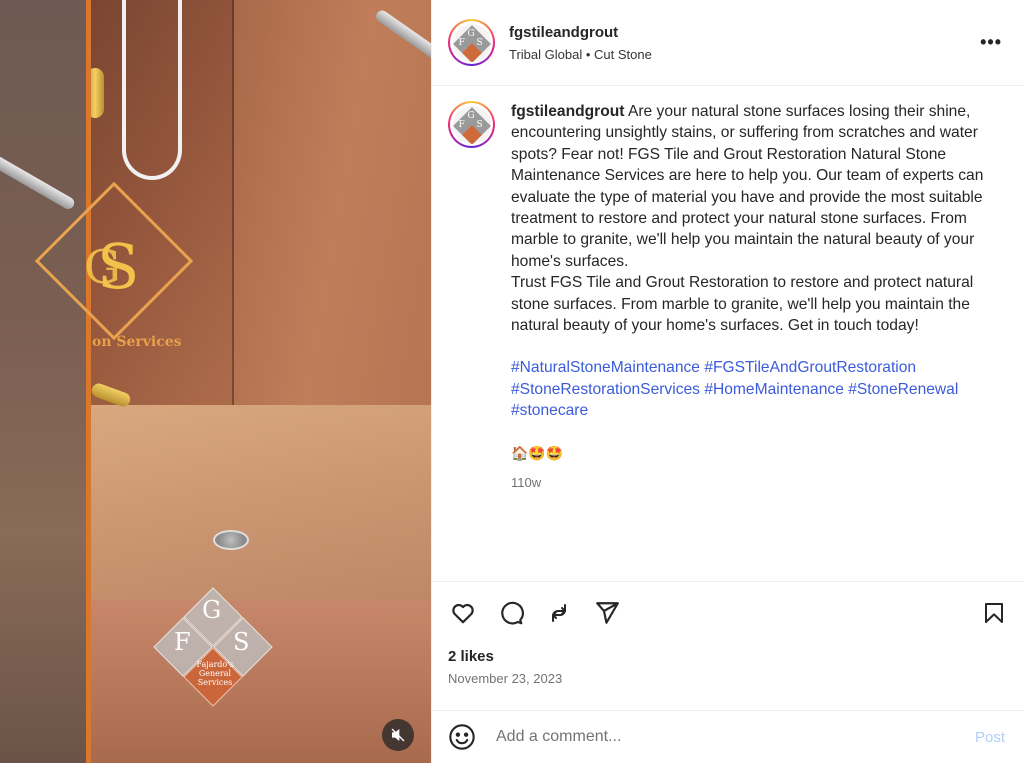 Image resolution: width=1024 pixels, height=763 pixels. I want to click on heart-icon, so click(463, 614).